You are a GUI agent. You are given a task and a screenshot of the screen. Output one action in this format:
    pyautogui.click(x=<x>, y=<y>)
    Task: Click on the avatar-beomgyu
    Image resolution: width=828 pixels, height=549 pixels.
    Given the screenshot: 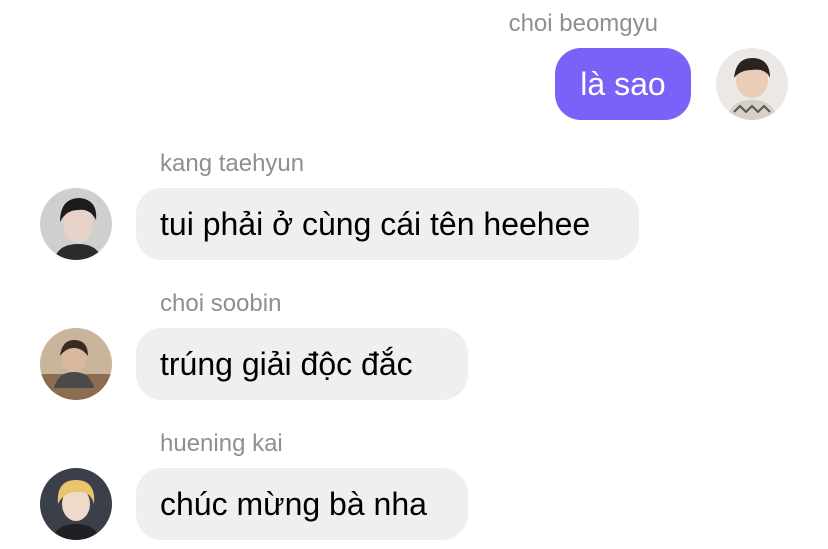 What is the action you would take?
    pyautogui.click(x=752, y=84)
    